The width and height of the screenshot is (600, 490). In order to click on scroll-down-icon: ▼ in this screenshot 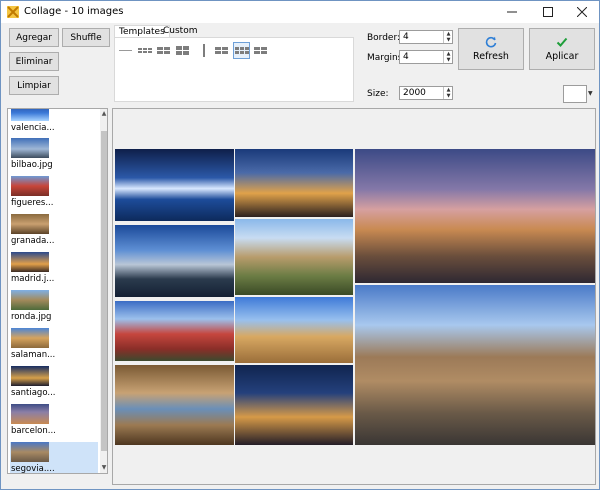, I will do `click(103, 468)`.